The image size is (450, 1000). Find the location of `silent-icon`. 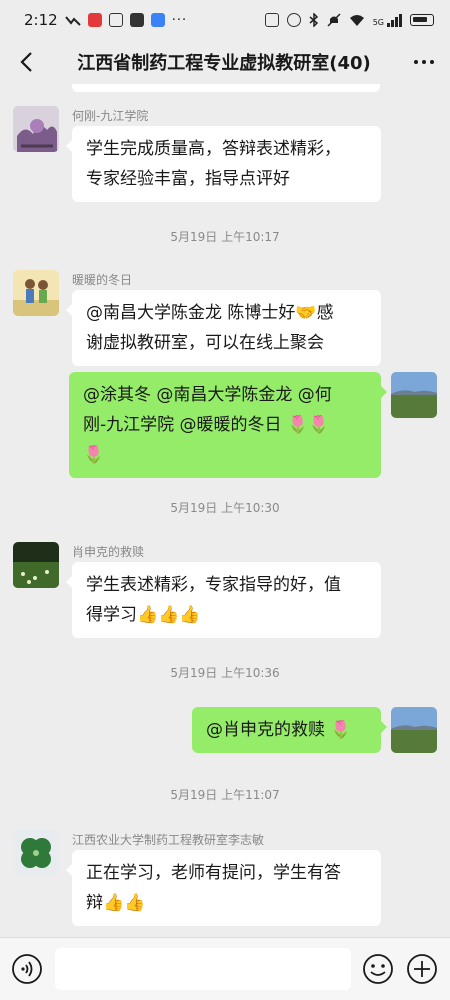

silent-icon is located at coordinates (334, 20).